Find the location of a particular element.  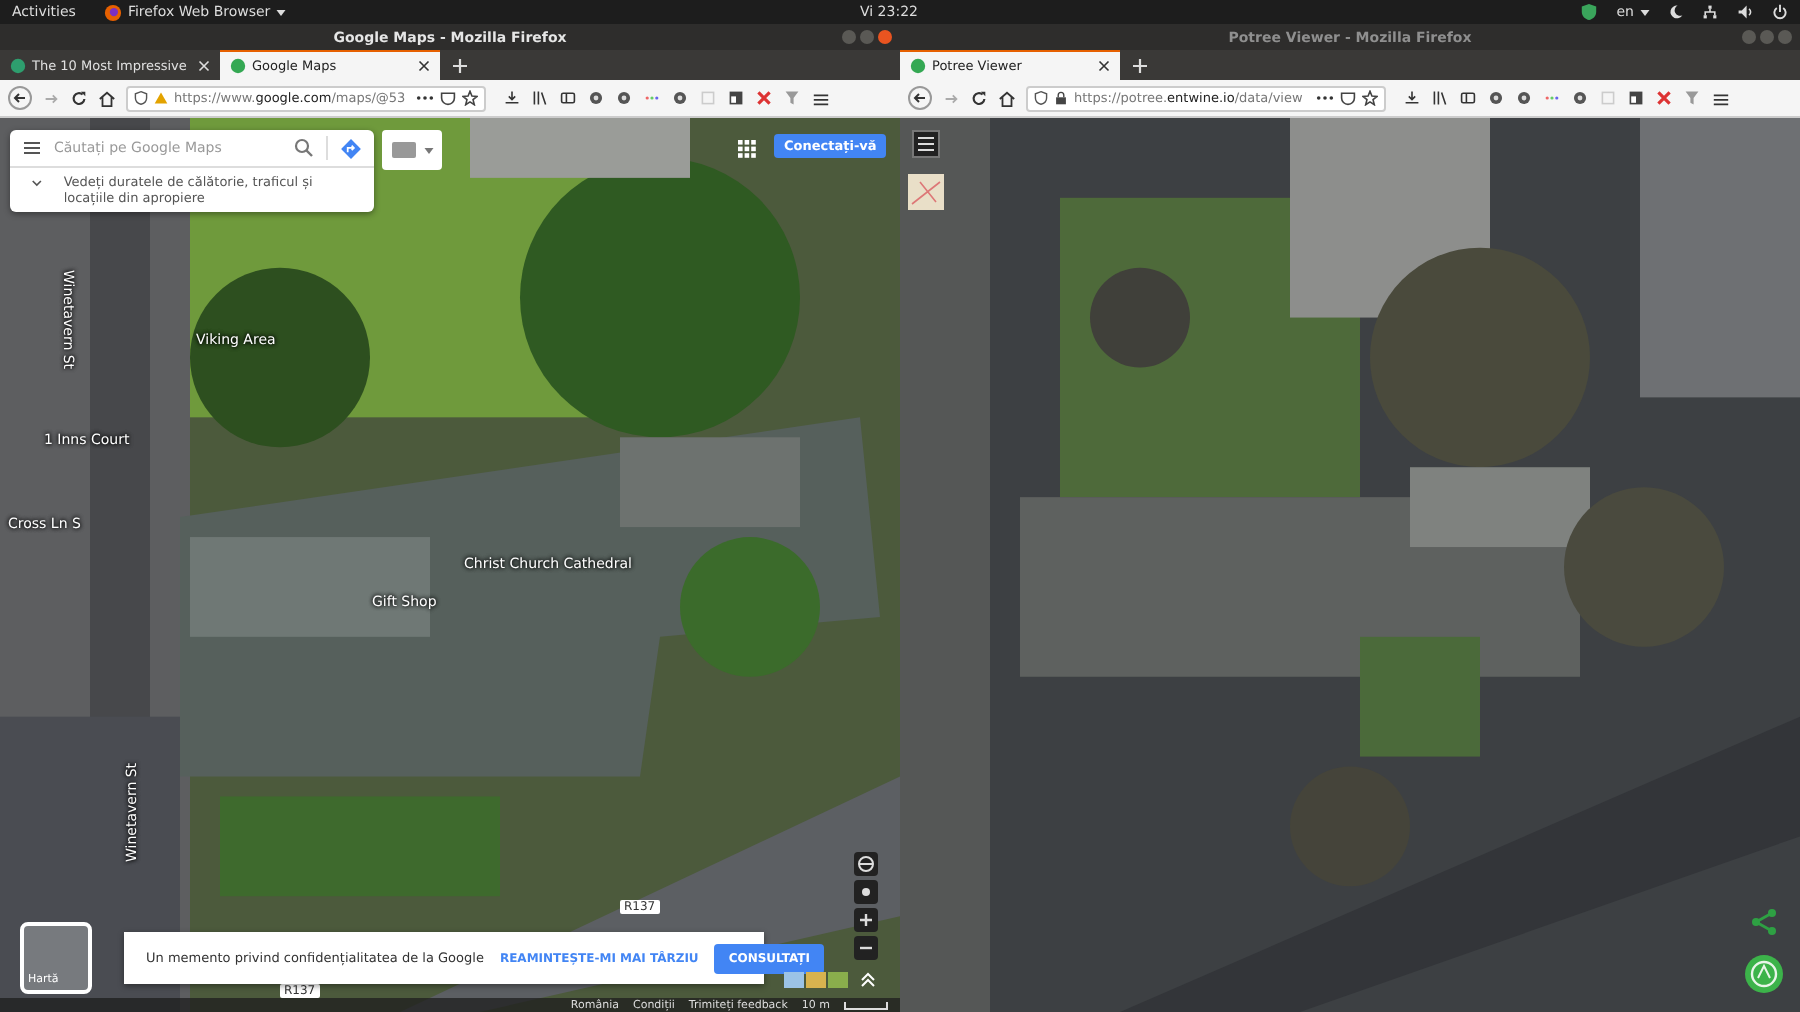

keyboard-icon is located at coordinates (403, 150).